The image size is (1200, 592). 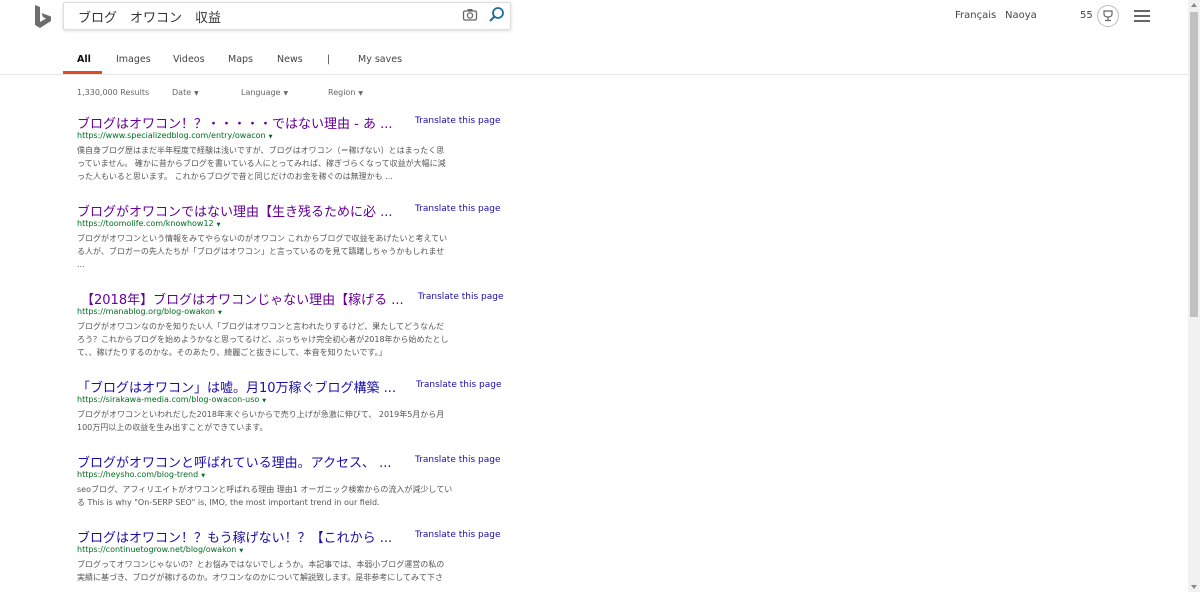 I want to click on result-url: https://continuetogrow.net/blog/owakon ▼, so click(x=160, y=549).